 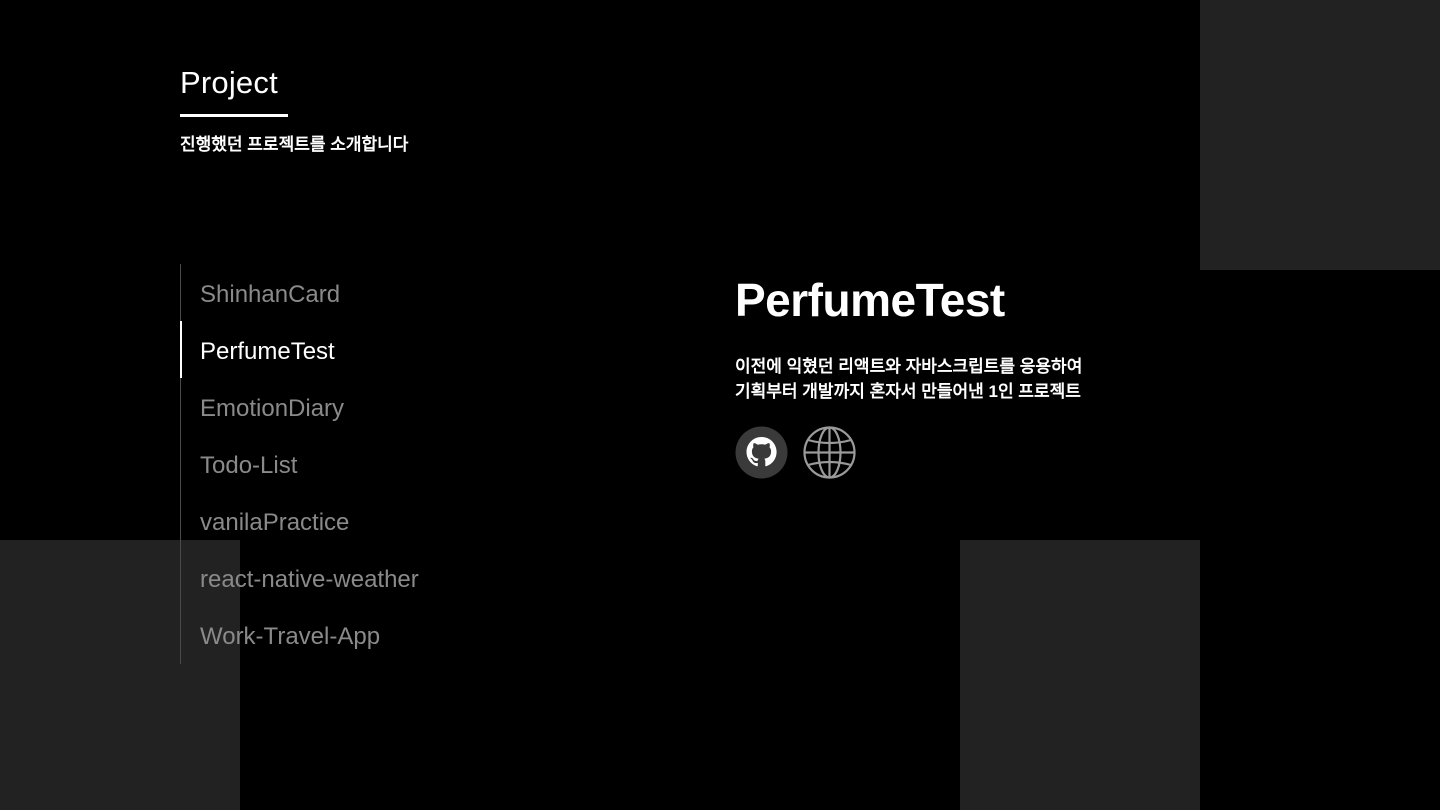 I want to click on project-item-shinhancard: ShinhanCard, so click(x=331, y=292).